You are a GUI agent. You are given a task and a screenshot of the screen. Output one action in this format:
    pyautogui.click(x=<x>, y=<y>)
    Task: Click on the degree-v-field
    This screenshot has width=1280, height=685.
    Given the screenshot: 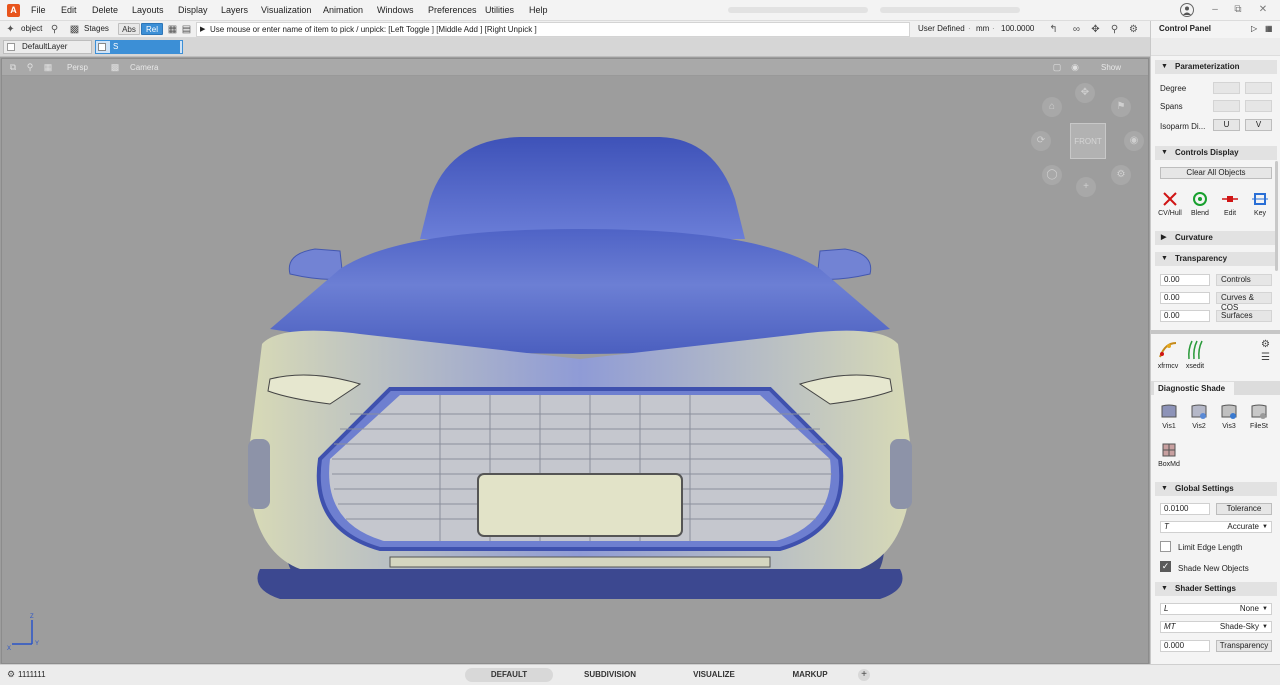 What is the action you would take?
    pyautogui.click(x=1258, y=88)
    